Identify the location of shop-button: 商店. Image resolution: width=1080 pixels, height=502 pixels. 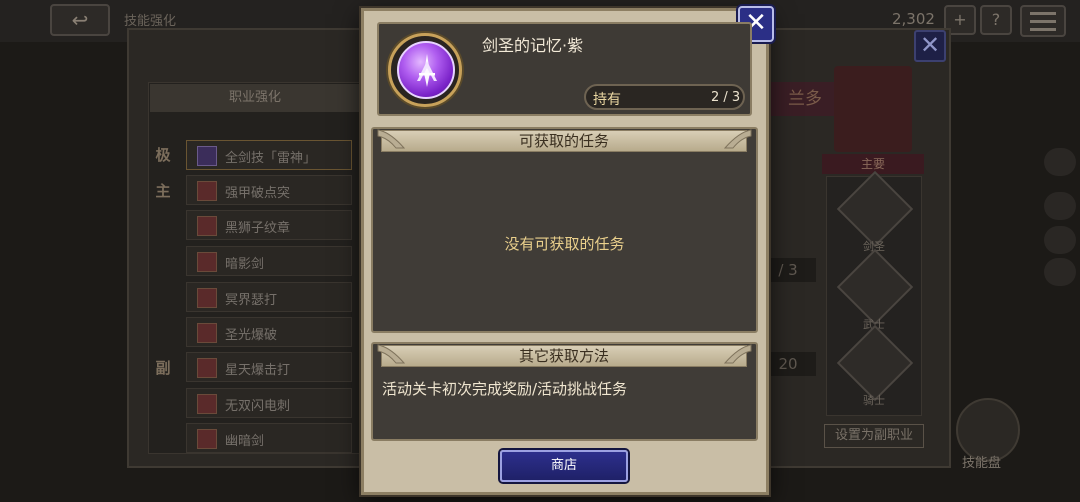
(564, 466).